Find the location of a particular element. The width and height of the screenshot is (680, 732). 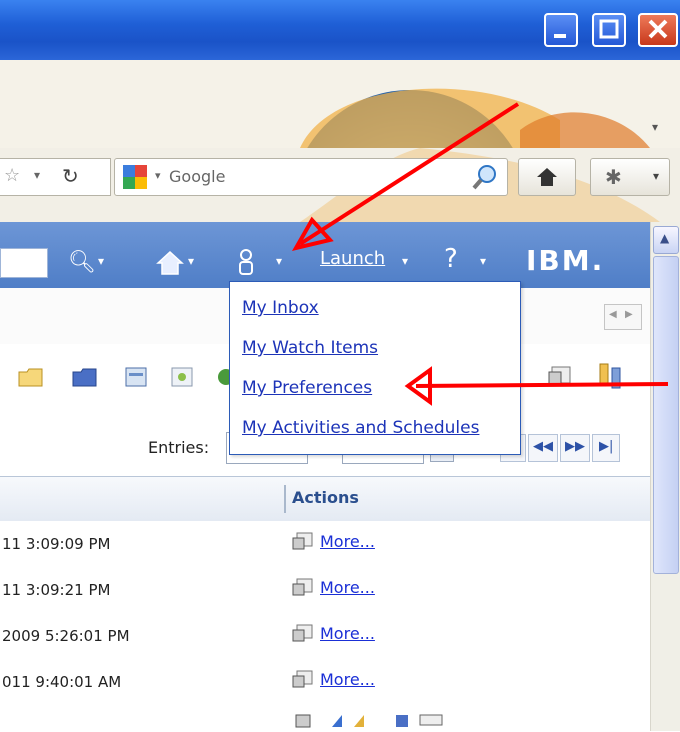

new-form-icon is located at coordinates (137, 377).